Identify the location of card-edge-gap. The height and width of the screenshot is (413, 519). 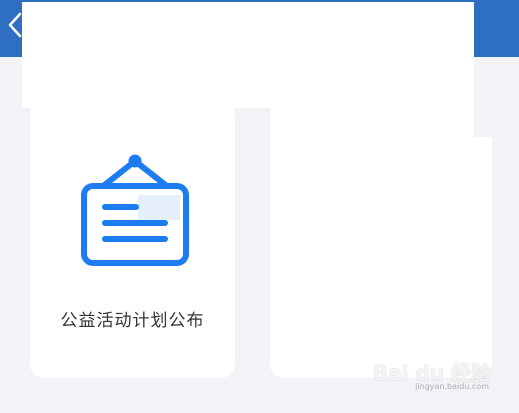
(483, 118).